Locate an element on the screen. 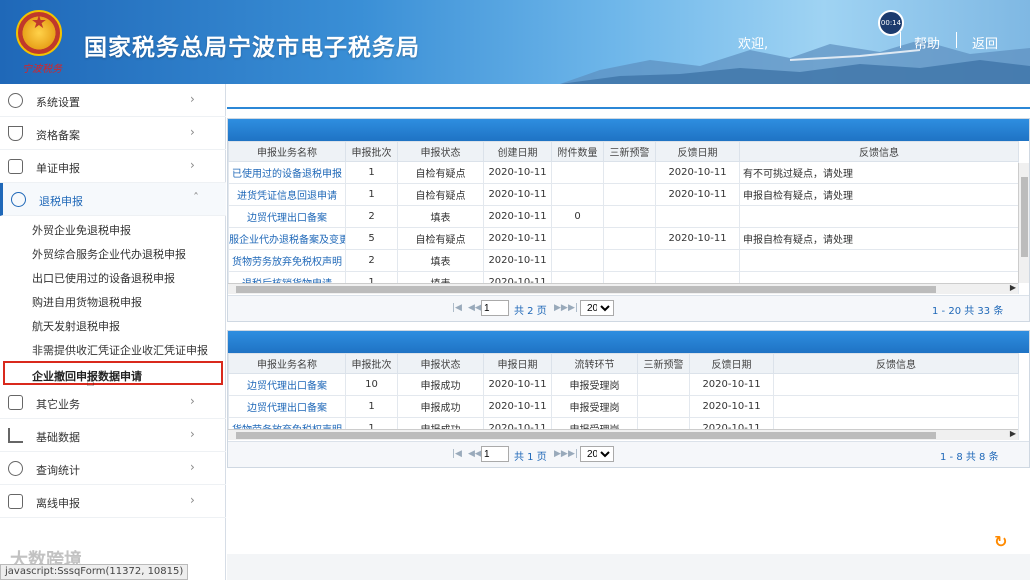 The image size is (1030, 580). calendar-icon is located at coordinates (15, 402).